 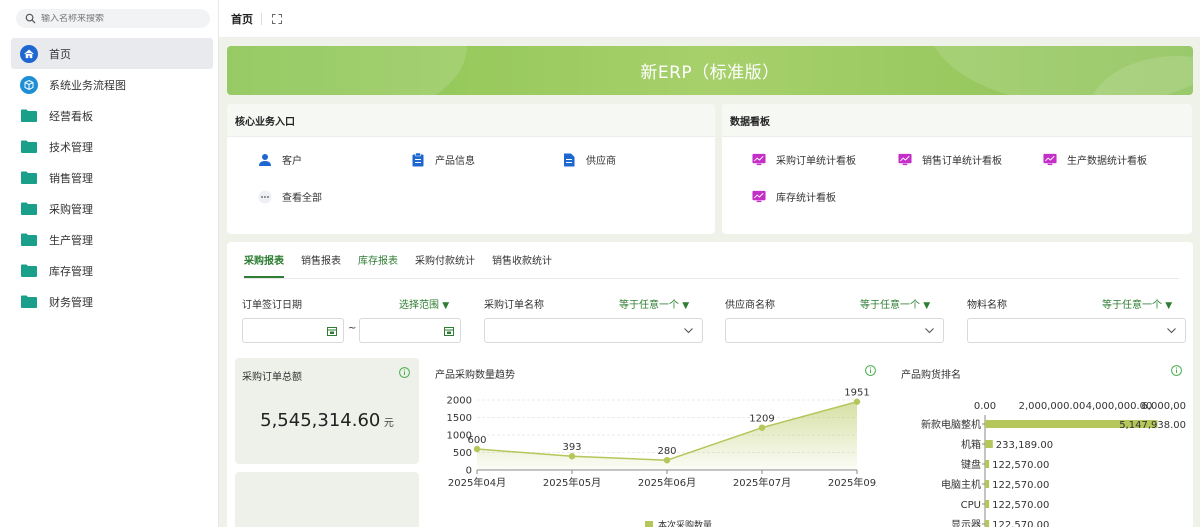 What do you see at coordinates (272, 377) in the screenshot?
I see `stat-title: 采购订单总额` at bounding box center [272, 377].